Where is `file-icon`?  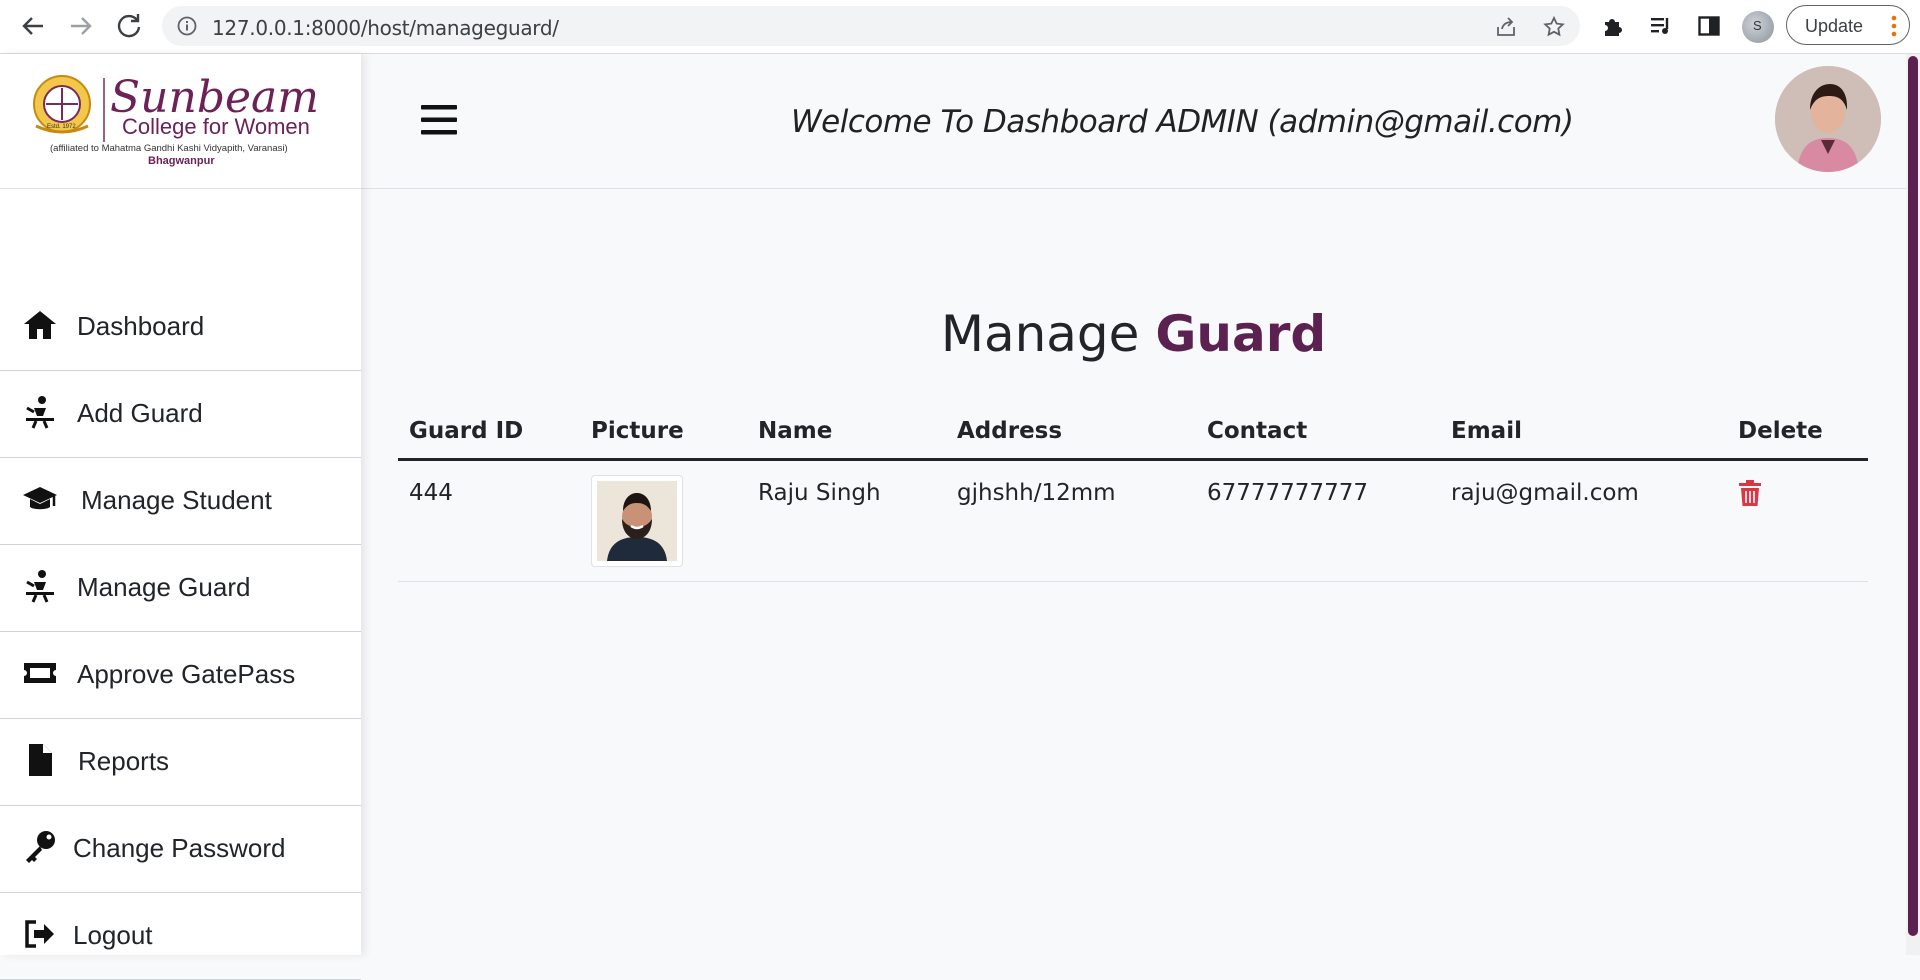 file-icon is located at coordinates (40, 760).